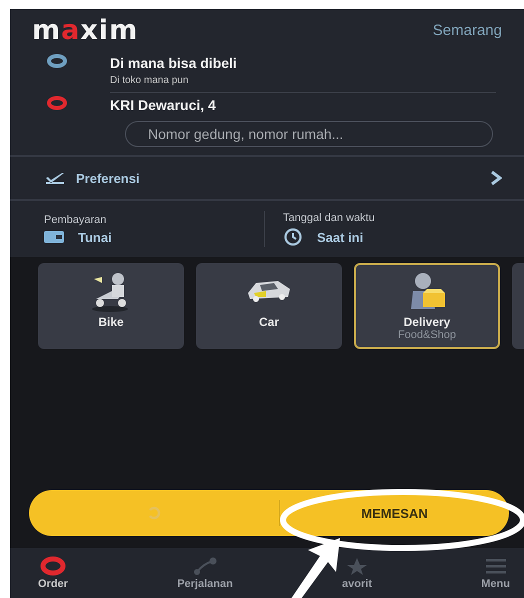  What do you see at coordinates (427, 335) in the screenshot?
I see `service-subtitle: Food&Shop` at bounding box center [427, 335].